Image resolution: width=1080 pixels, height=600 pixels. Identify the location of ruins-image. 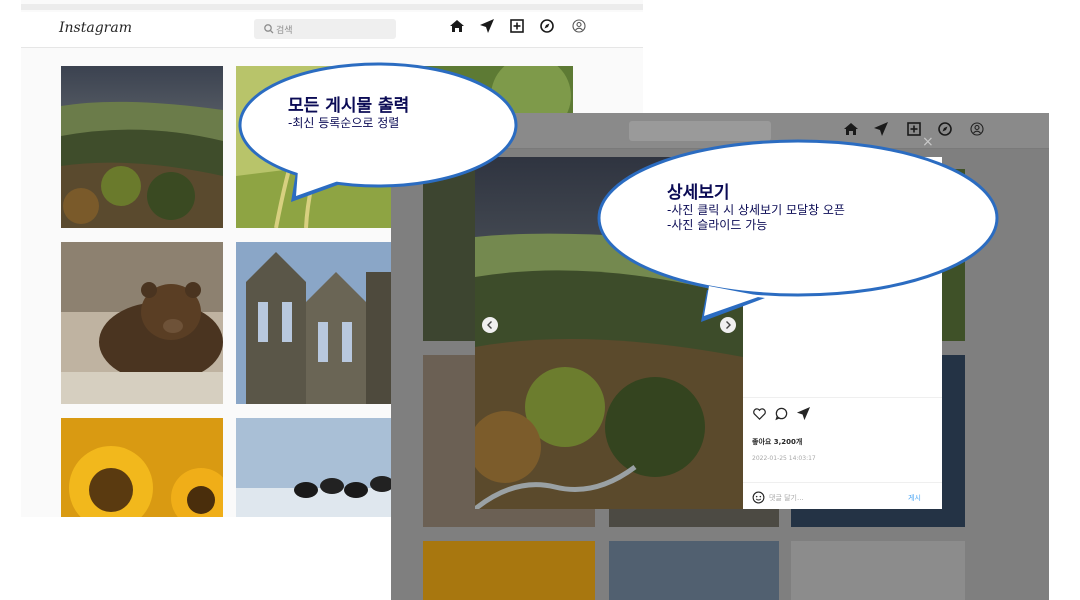
(317, 323).